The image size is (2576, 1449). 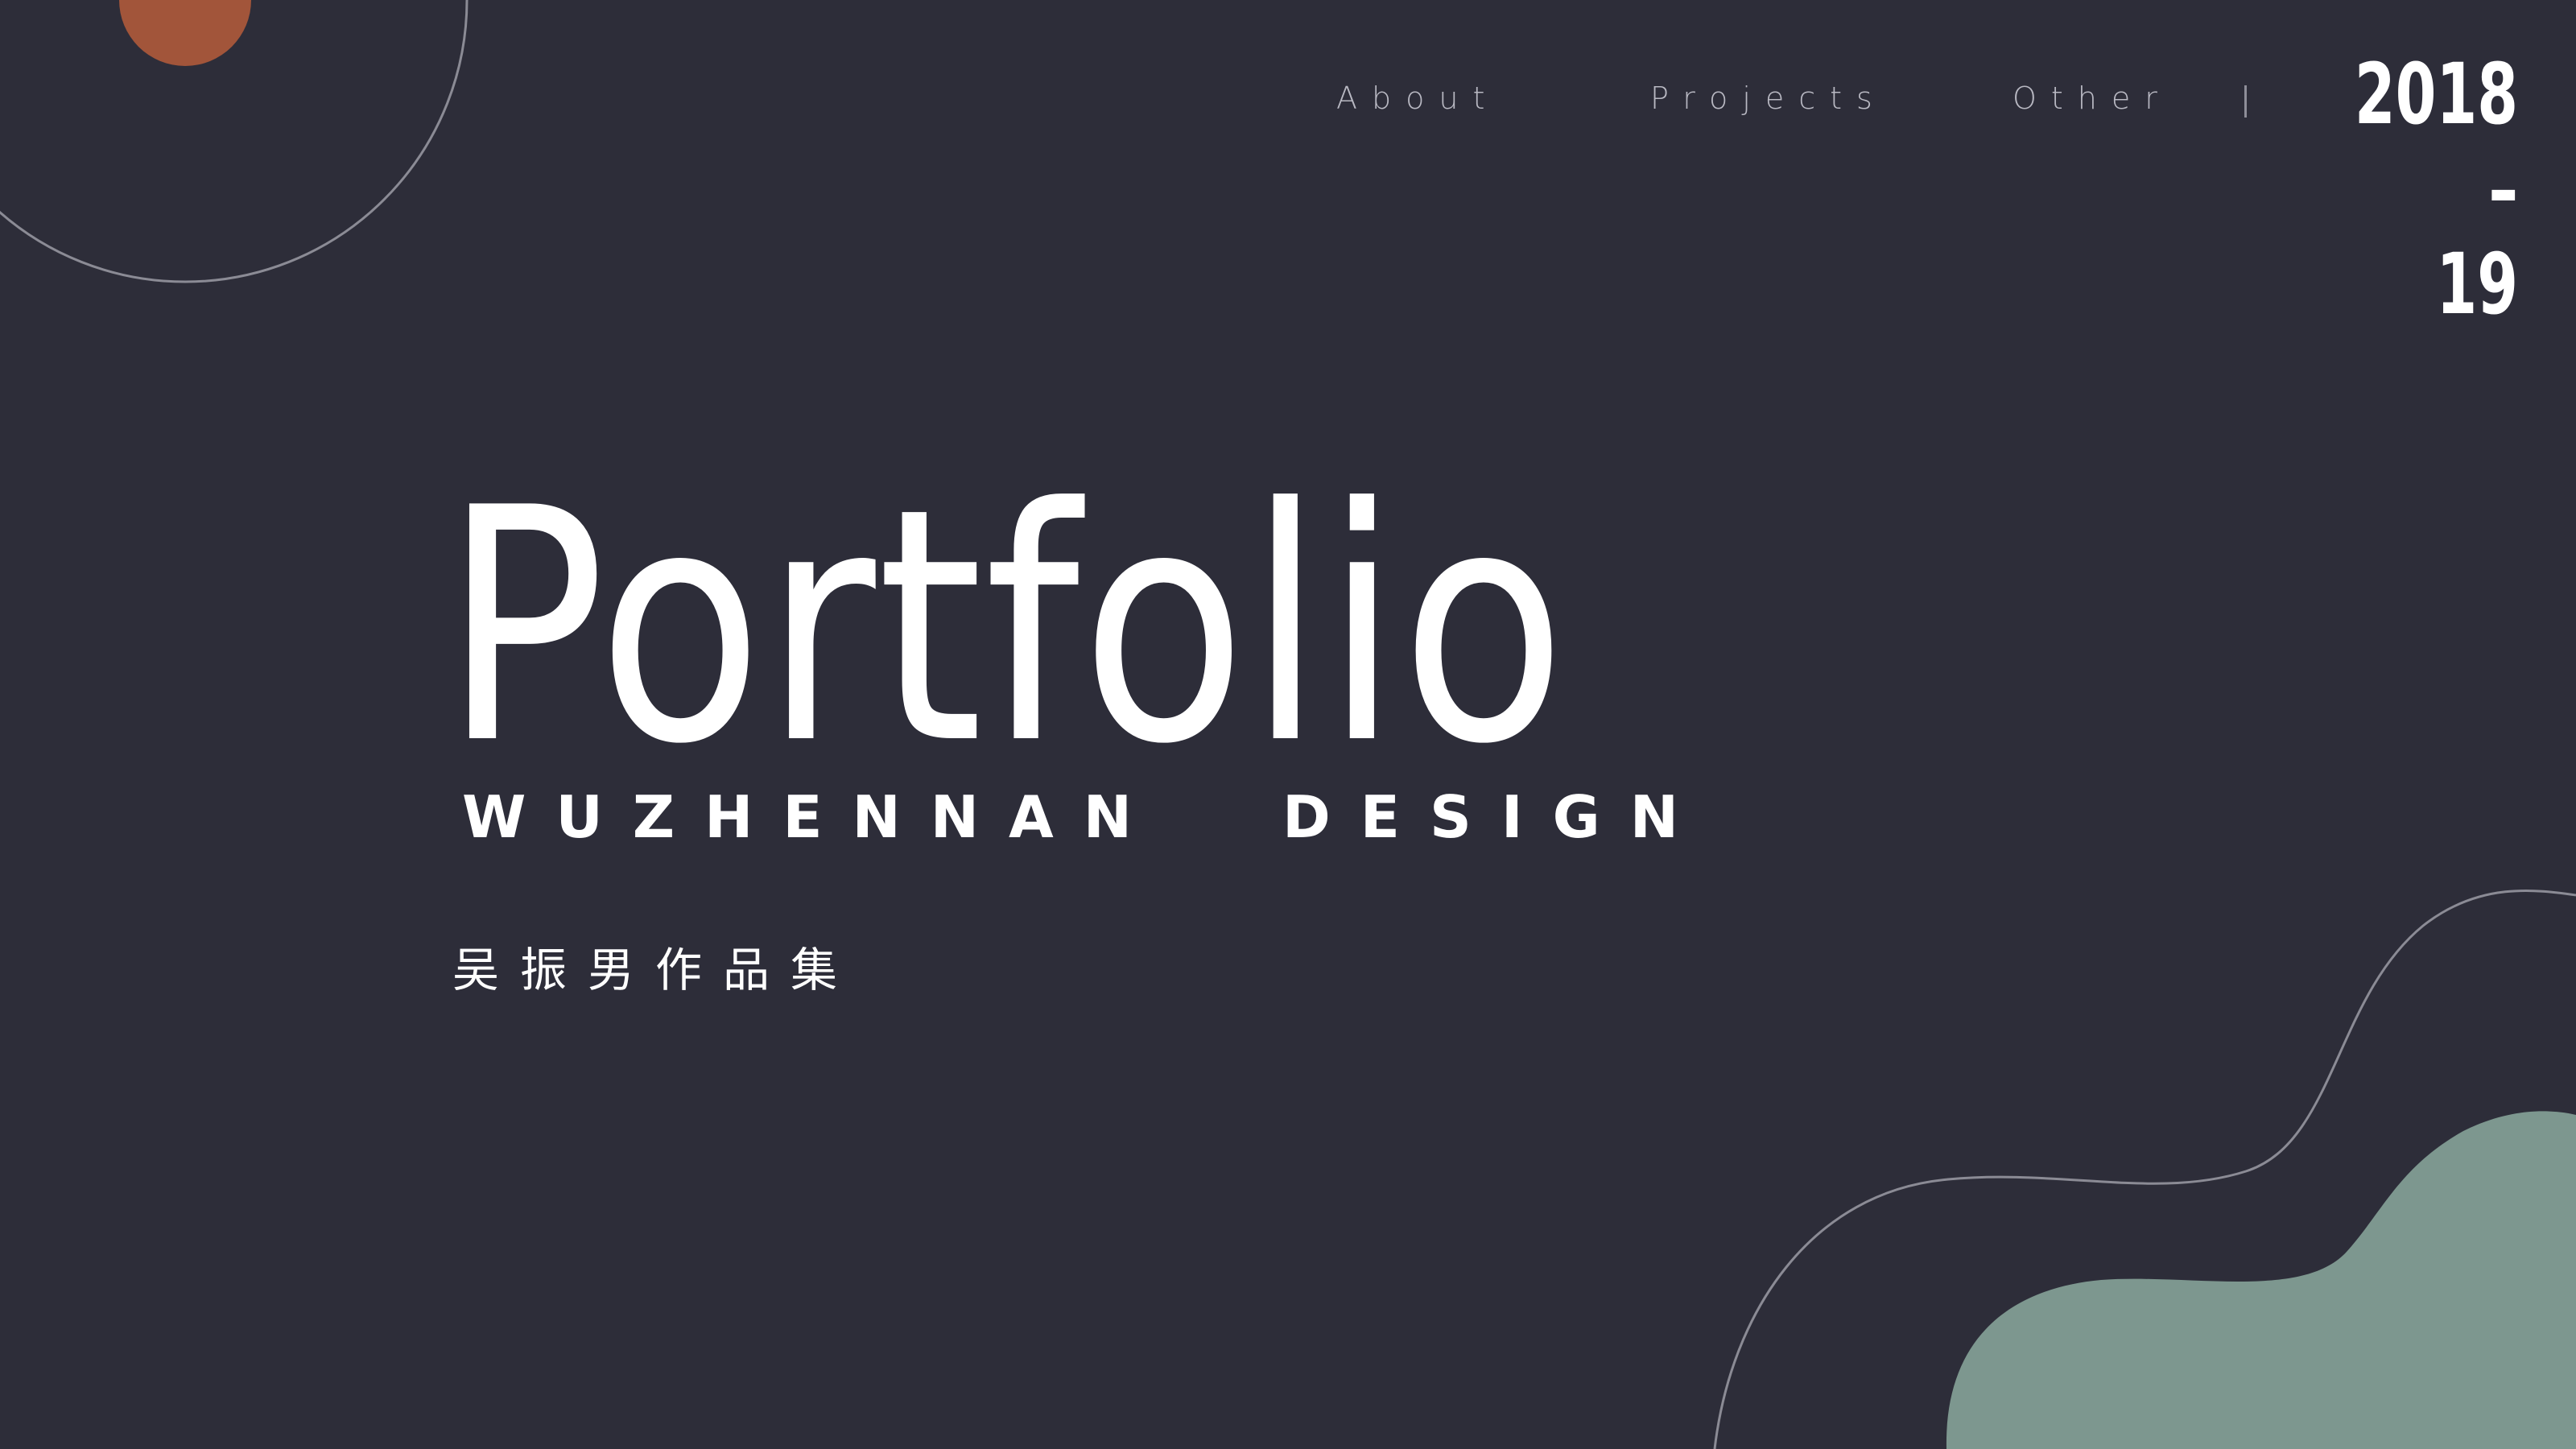 What do you see at coordinates (655, 970) in the screenshot?
I see `chinese-subtitle: 吴振男作品集` at bounding box center [655, 970].